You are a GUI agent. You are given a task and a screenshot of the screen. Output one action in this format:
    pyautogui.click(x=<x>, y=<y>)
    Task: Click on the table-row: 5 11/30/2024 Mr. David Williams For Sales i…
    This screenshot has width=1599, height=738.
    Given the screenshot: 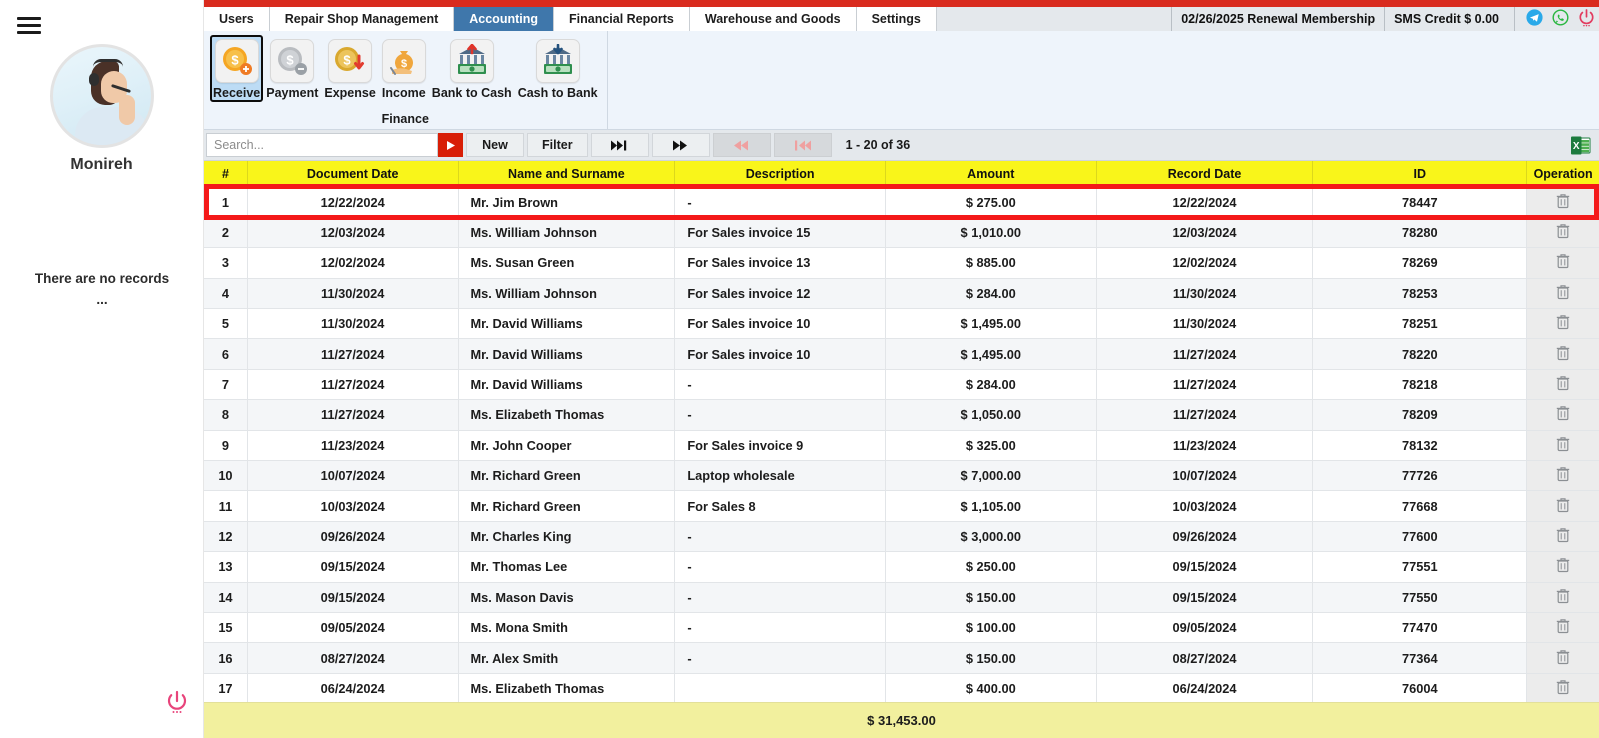 What is the action you would take?
    pyautogui.click(x=901, y=324)
    